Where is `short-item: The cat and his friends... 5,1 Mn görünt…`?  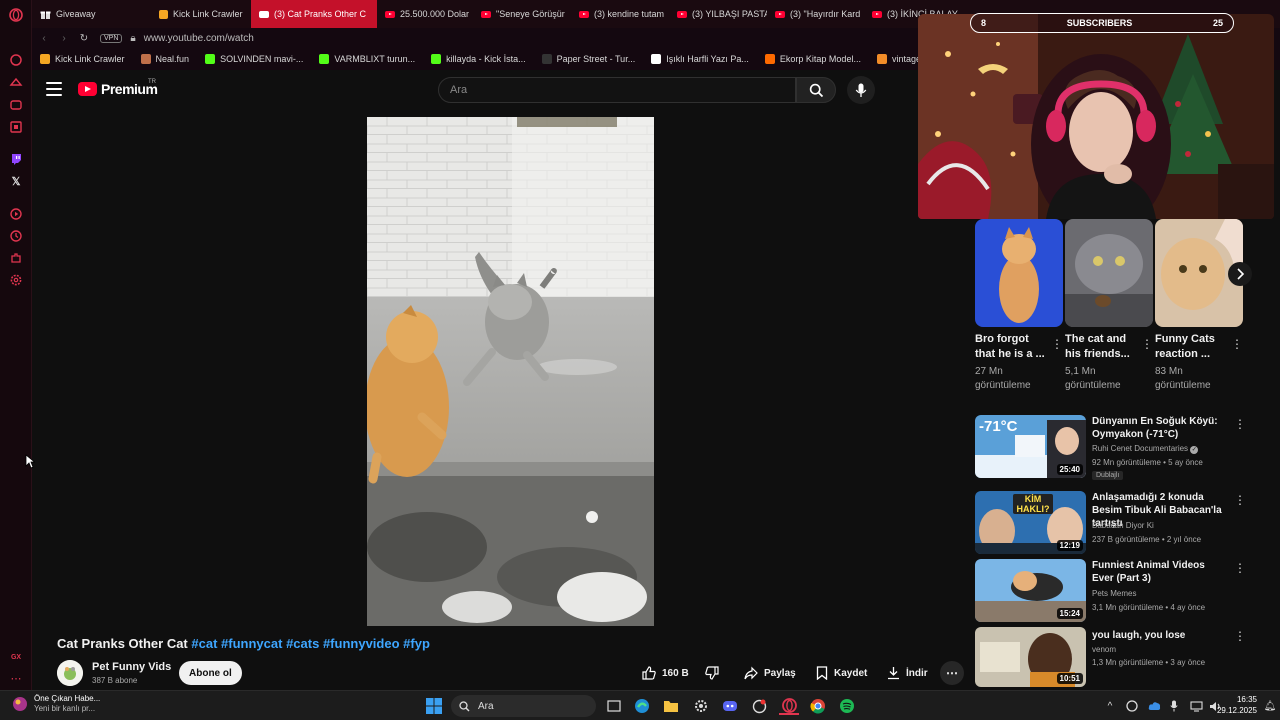 short-item: The cat and his friends... 5,1 Mn görünt… is located at coordinates (1109, 305).